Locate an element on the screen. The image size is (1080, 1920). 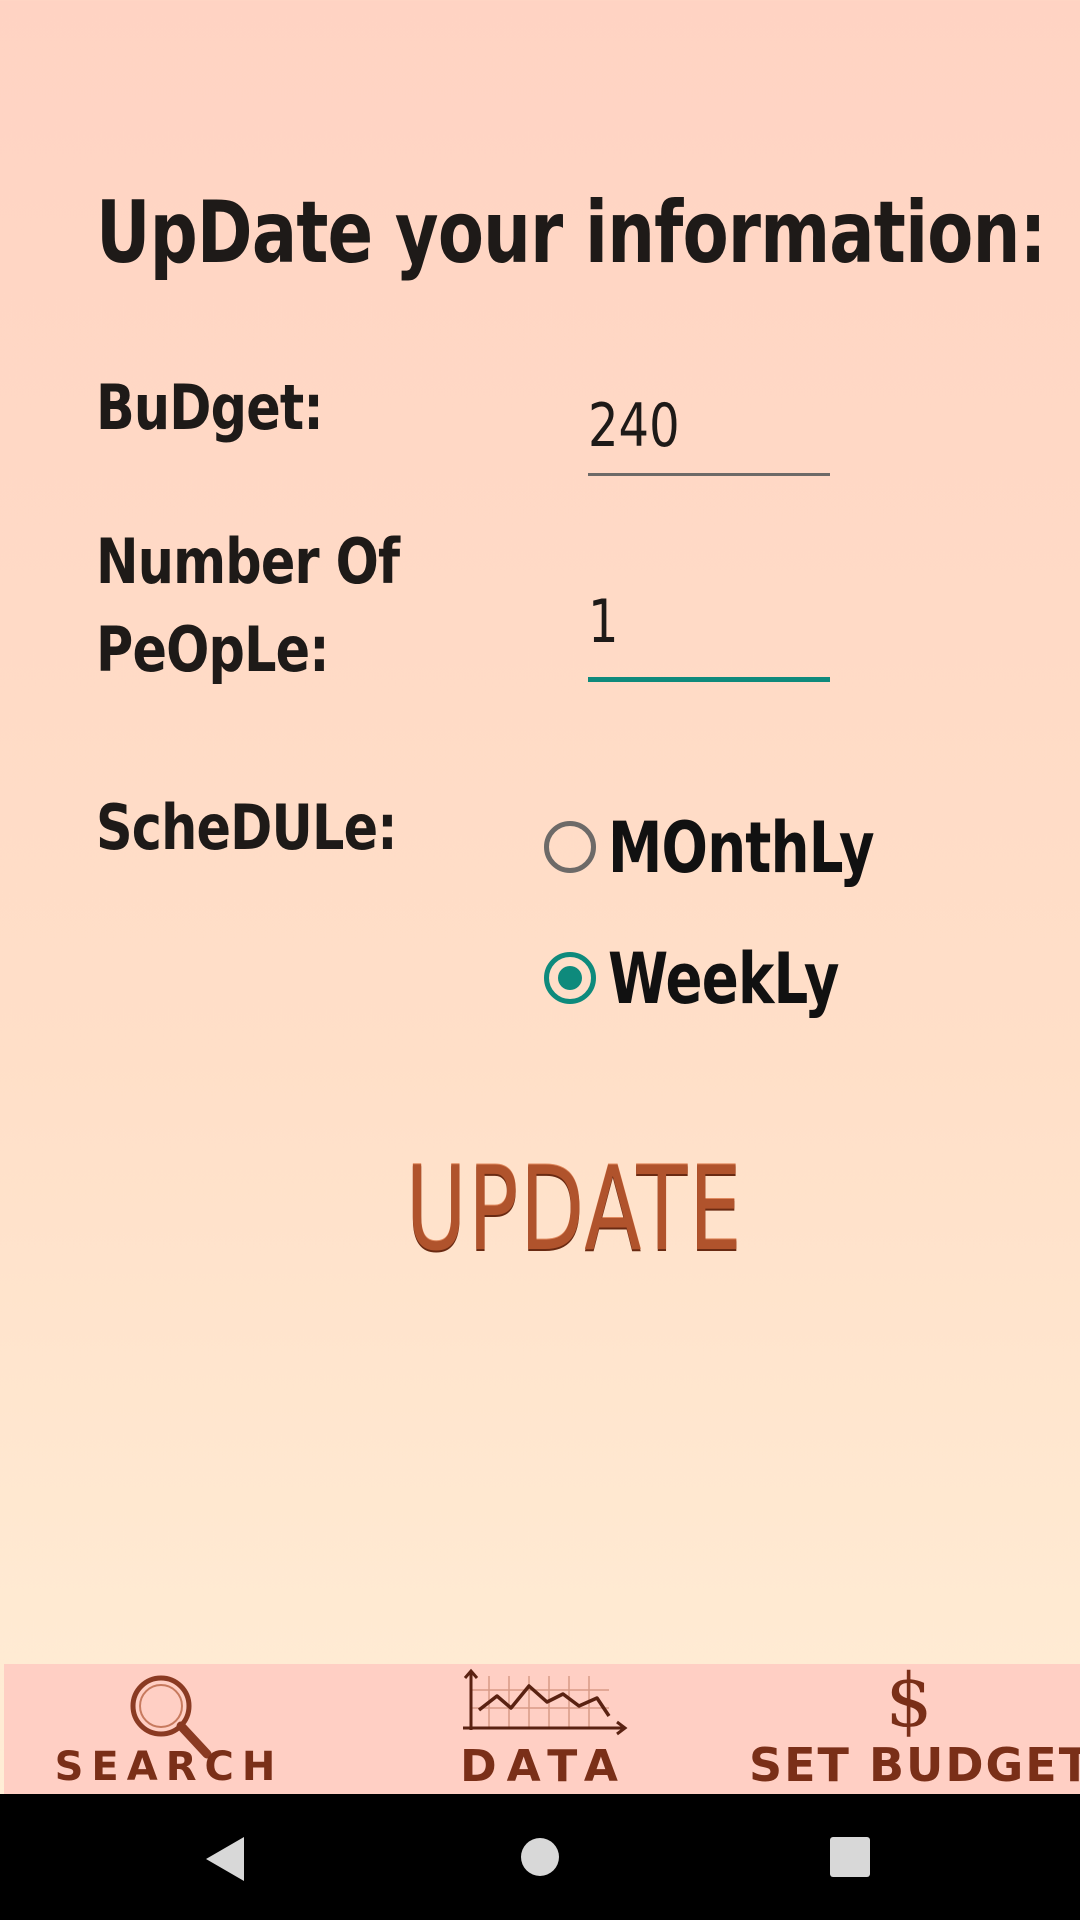
update-button-label: UPDATE is located at coordinates (574, 1209).